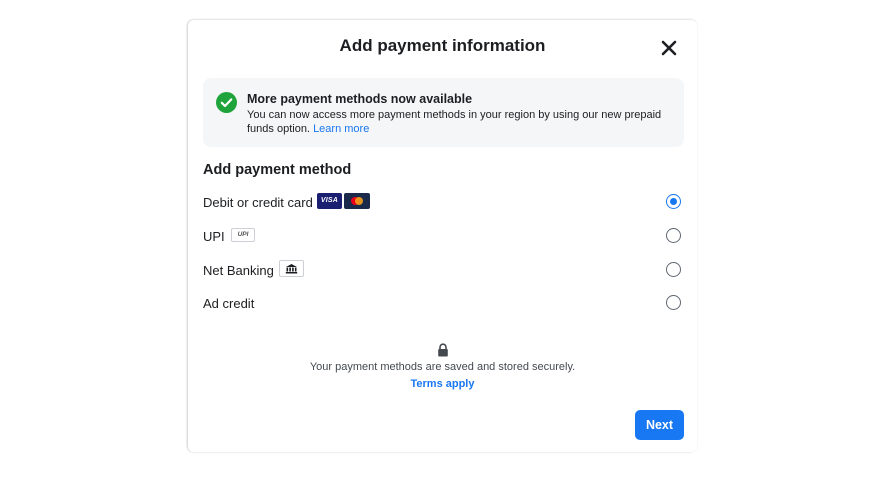  What do you see at coordinates (277, 170) in the screenshot?
I see `section-title: Add payment method` at bounding box center [277, 170].